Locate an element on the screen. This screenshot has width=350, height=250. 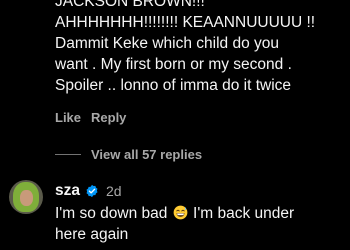
comment-line: AHHHHHHH!!!!!!!! KEAANNUUUUU !! is located at coordinates (185, 22).